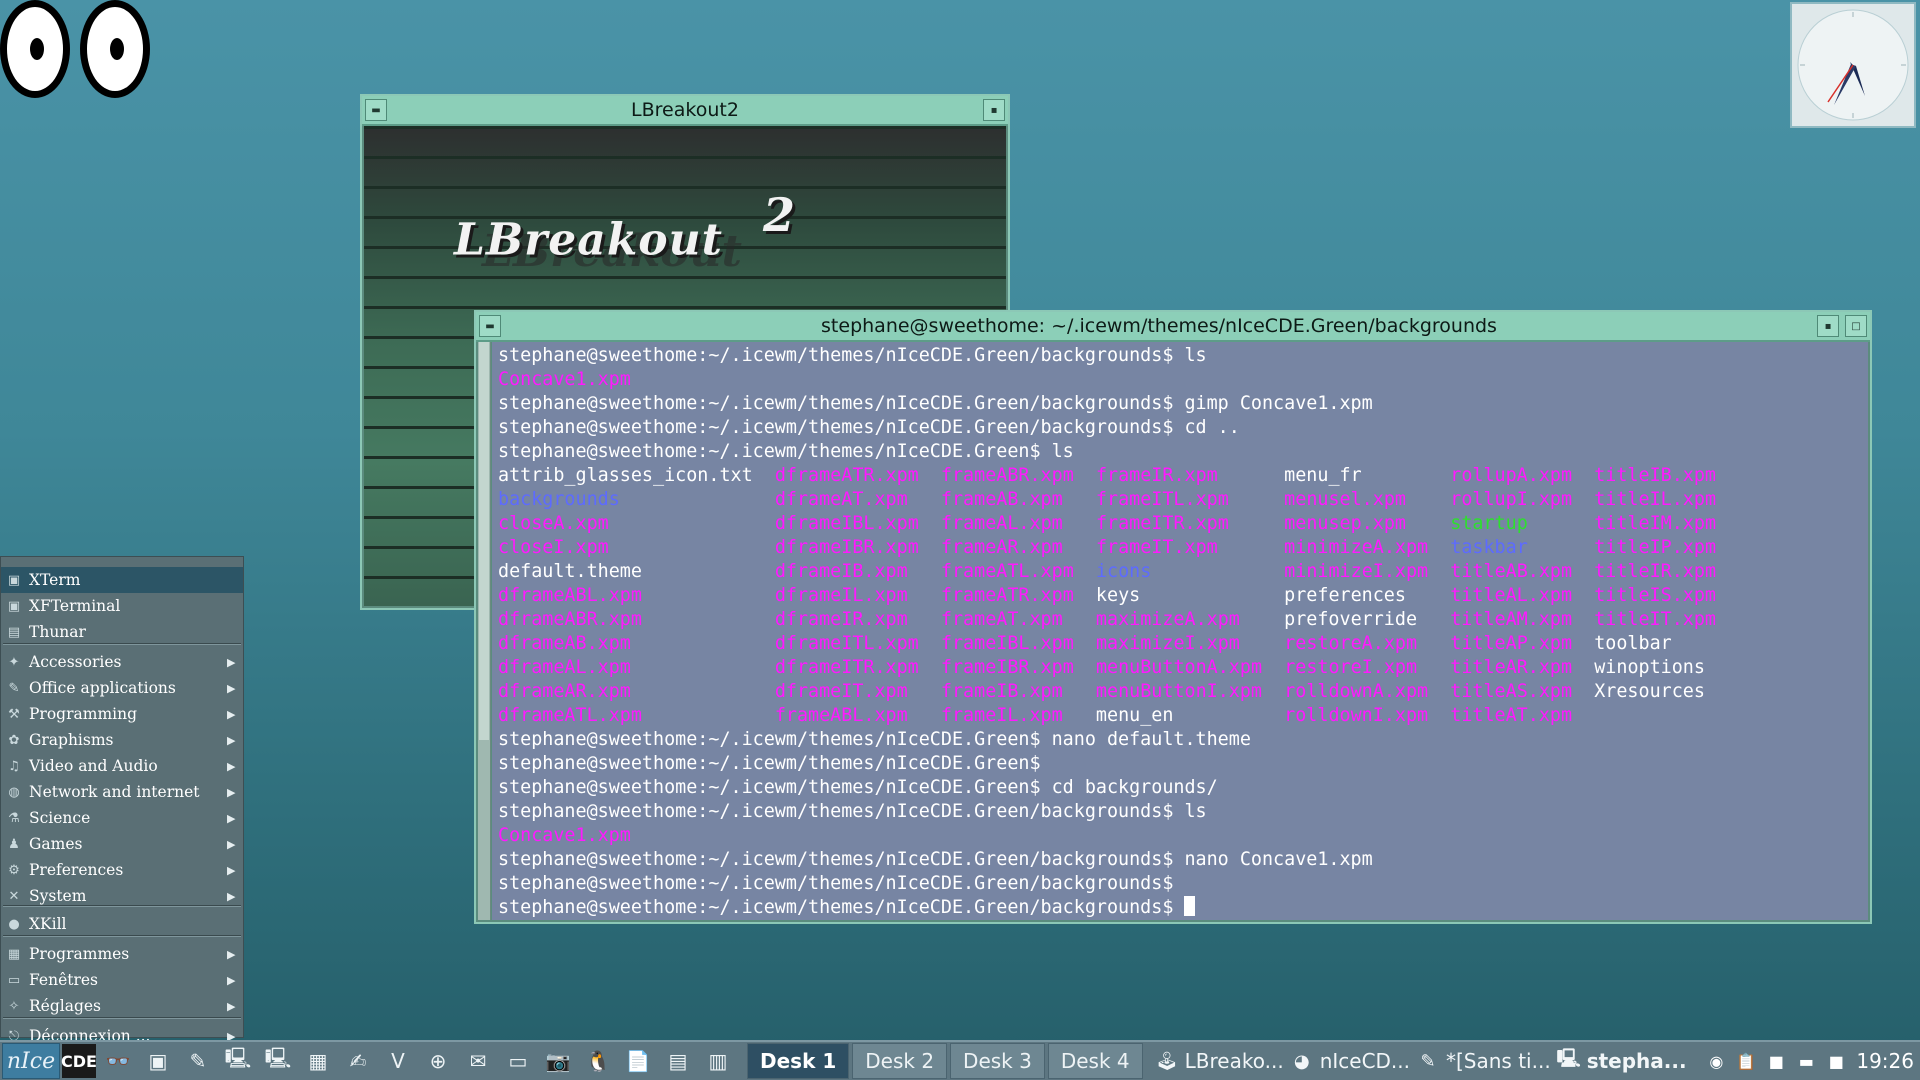 The height and width of the screenshot is (1080, 1920). I want to click on system-tray: ◉ 📋 ■ ▬ ■ 19:26, so click(1809, 1061).